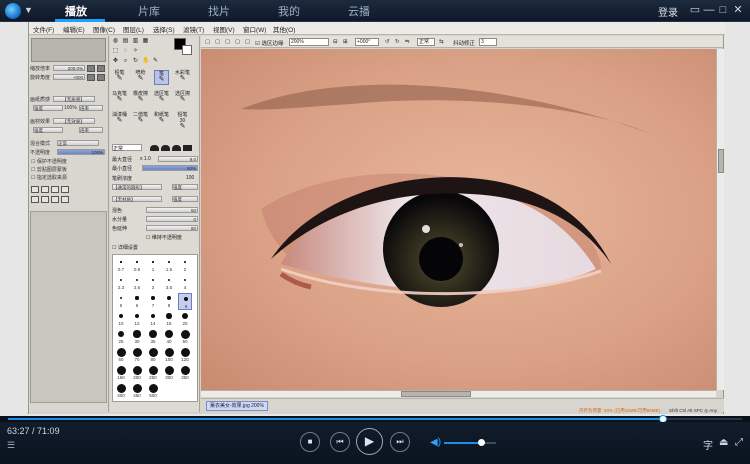  Describe the element at coordinates (176, 148) in the screenshot. I see `edge-soft-icon` at that location.